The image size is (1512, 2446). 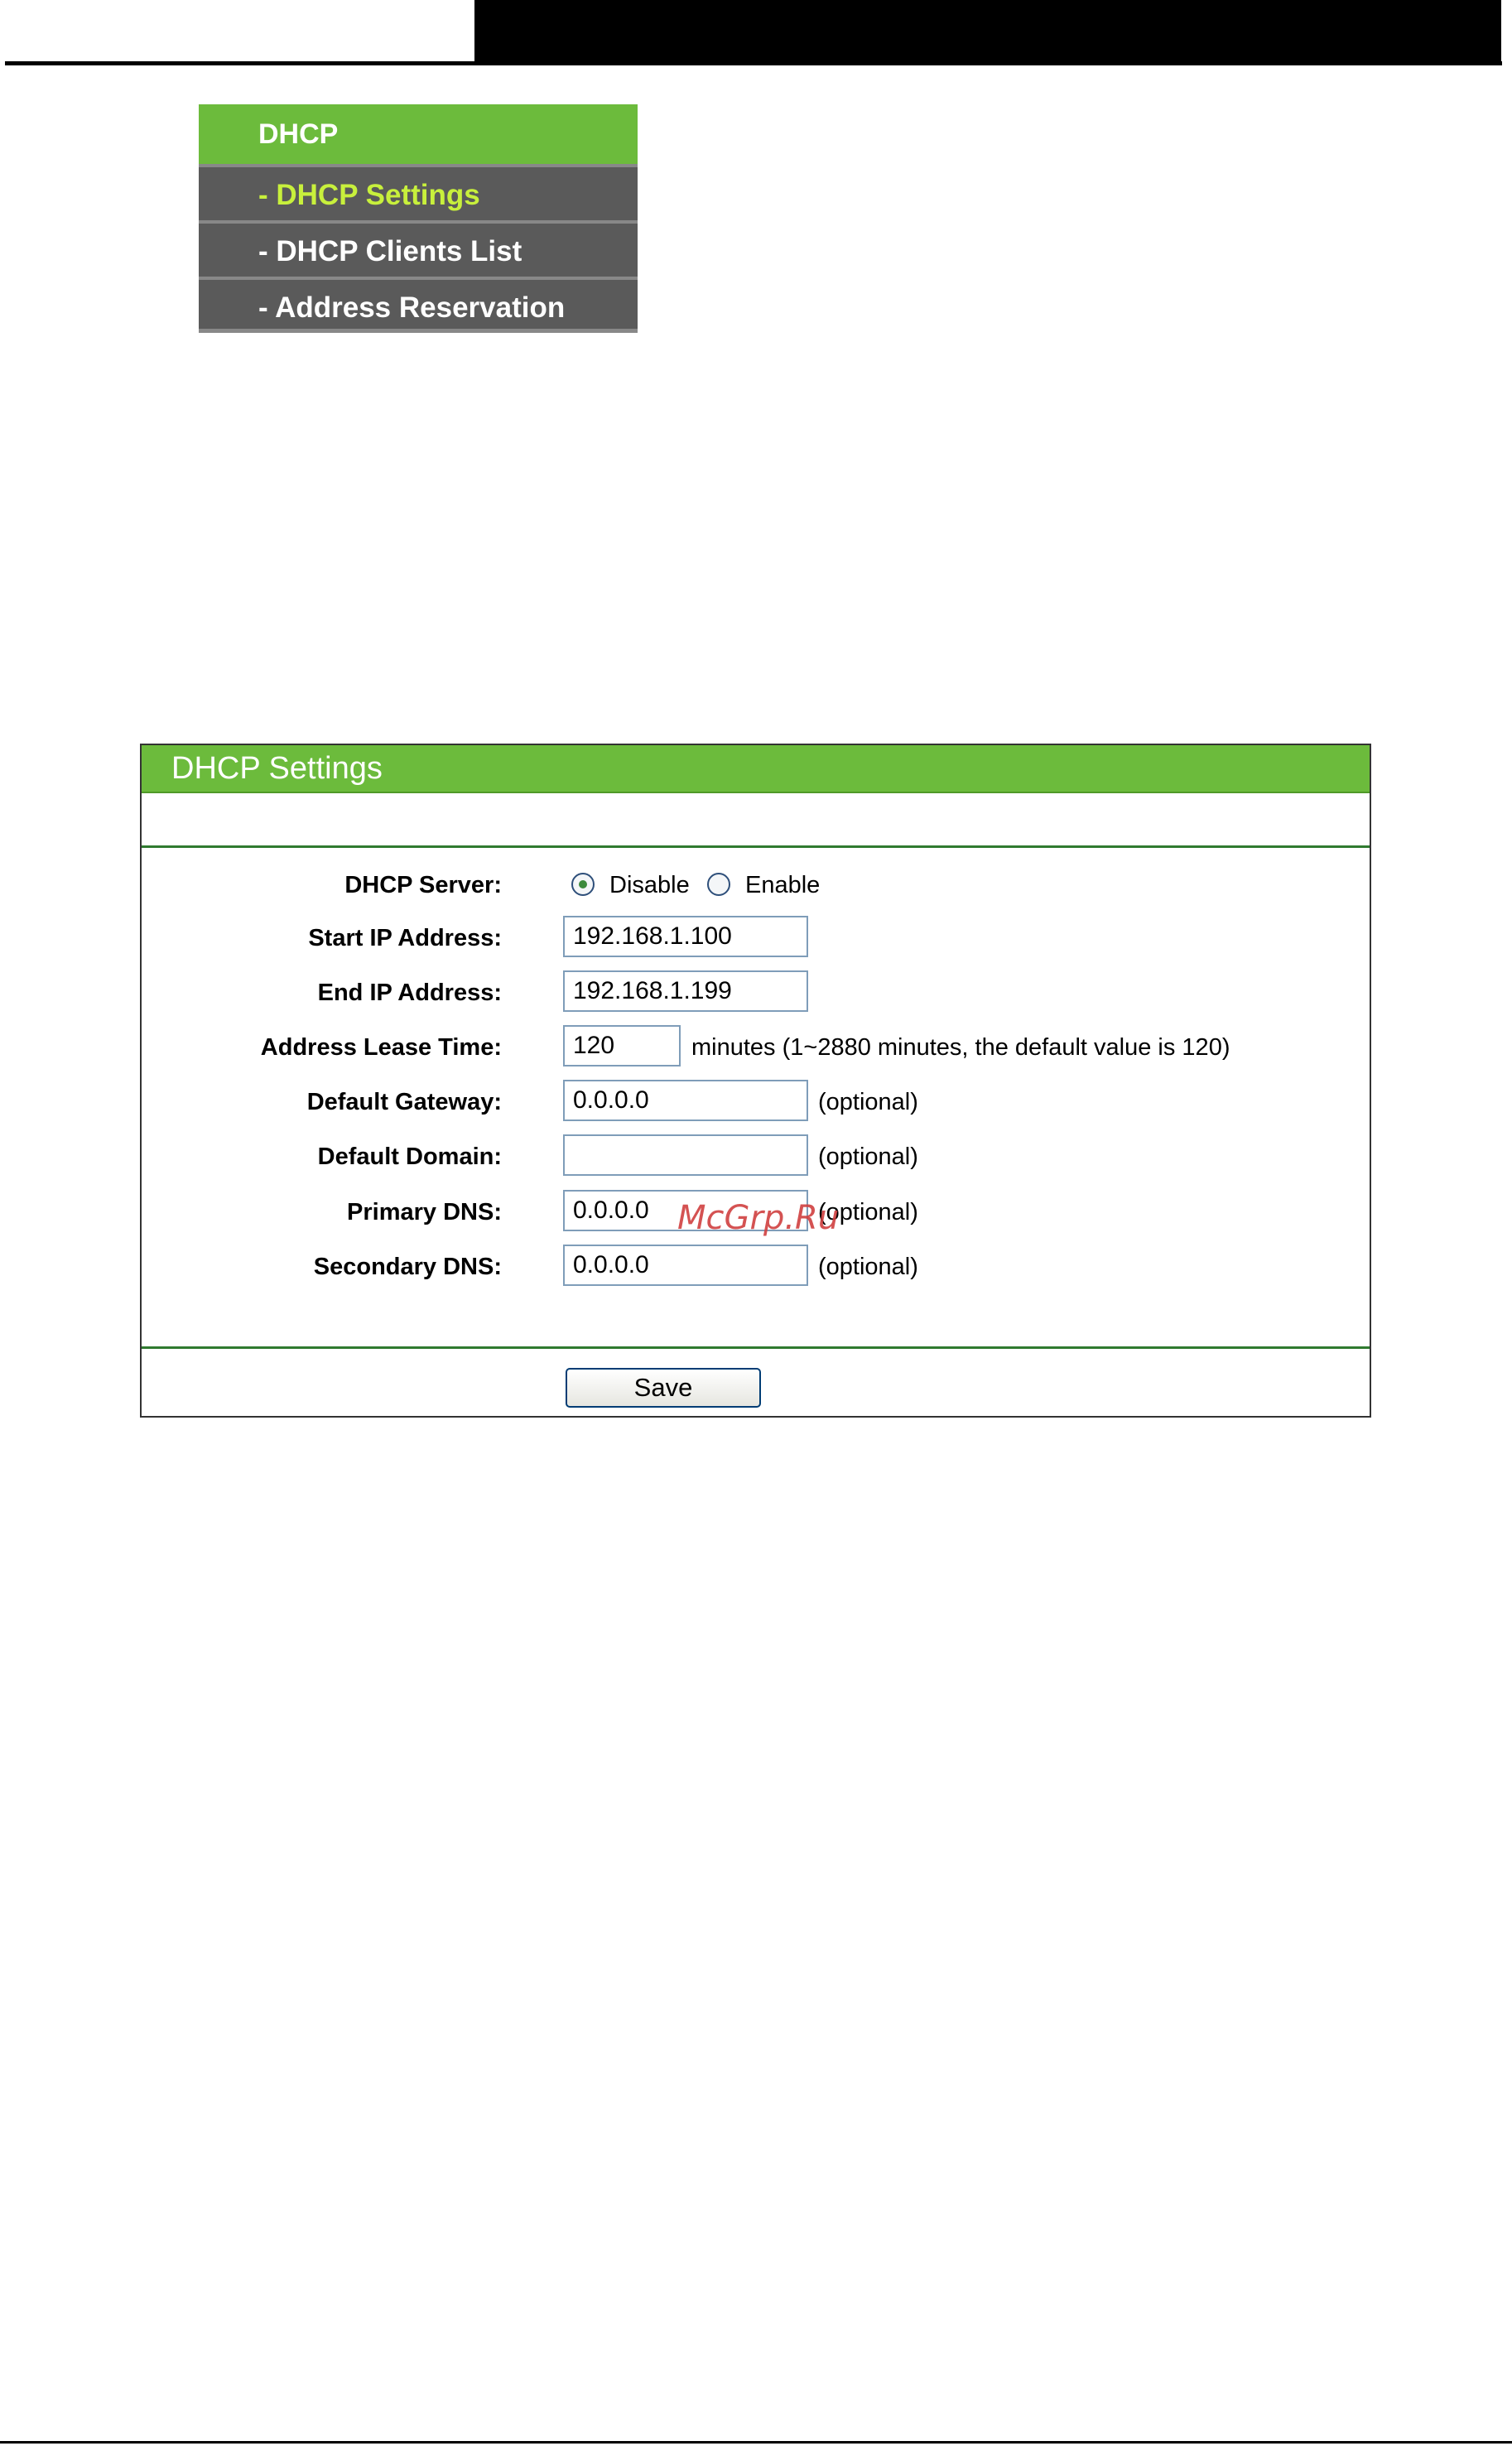 I want to click on row-secondary-dns: Secondary DNS: (optional), so click(x=756, y=1267).